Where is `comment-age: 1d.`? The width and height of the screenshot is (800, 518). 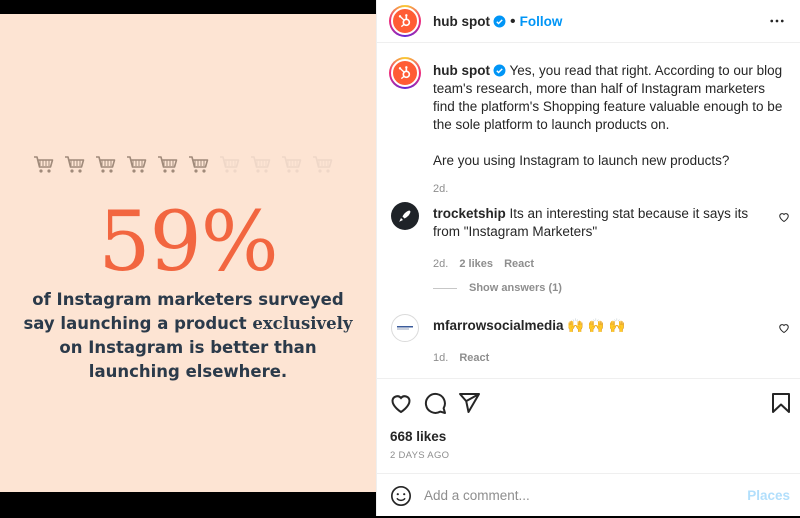
comment-age: 1d. is located at coordinates (441, 358).